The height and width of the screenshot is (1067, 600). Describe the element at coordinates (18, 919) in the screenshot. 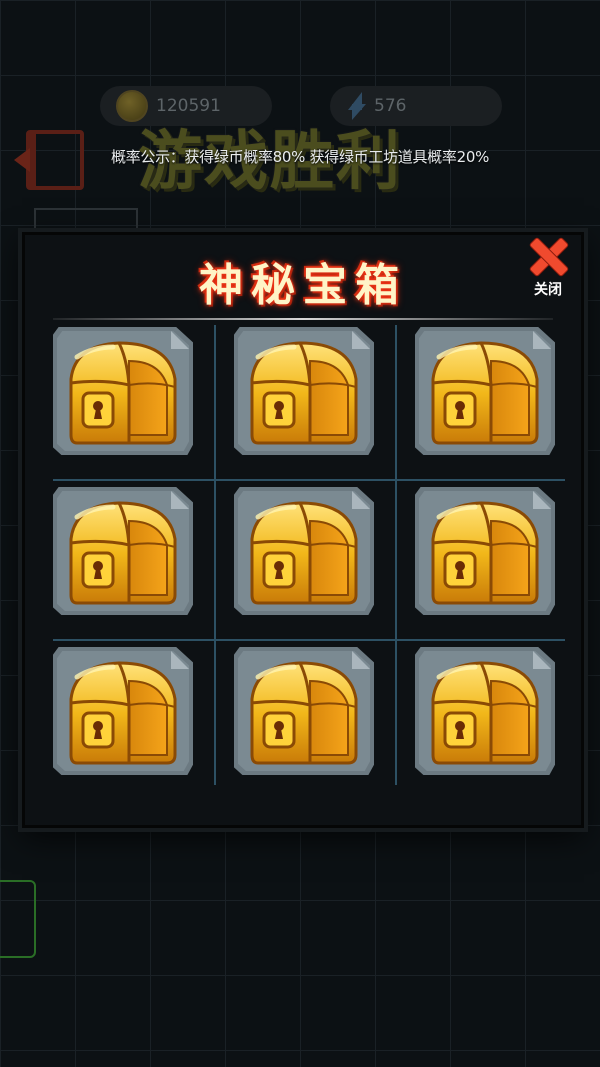

I see `background-green-button` at that location.